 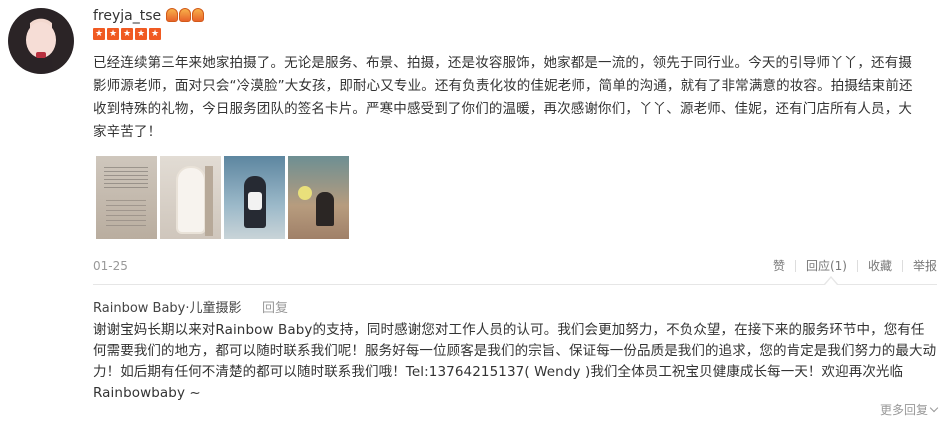 I want to click on reply-label: 回复, so click(x=275, y=306).